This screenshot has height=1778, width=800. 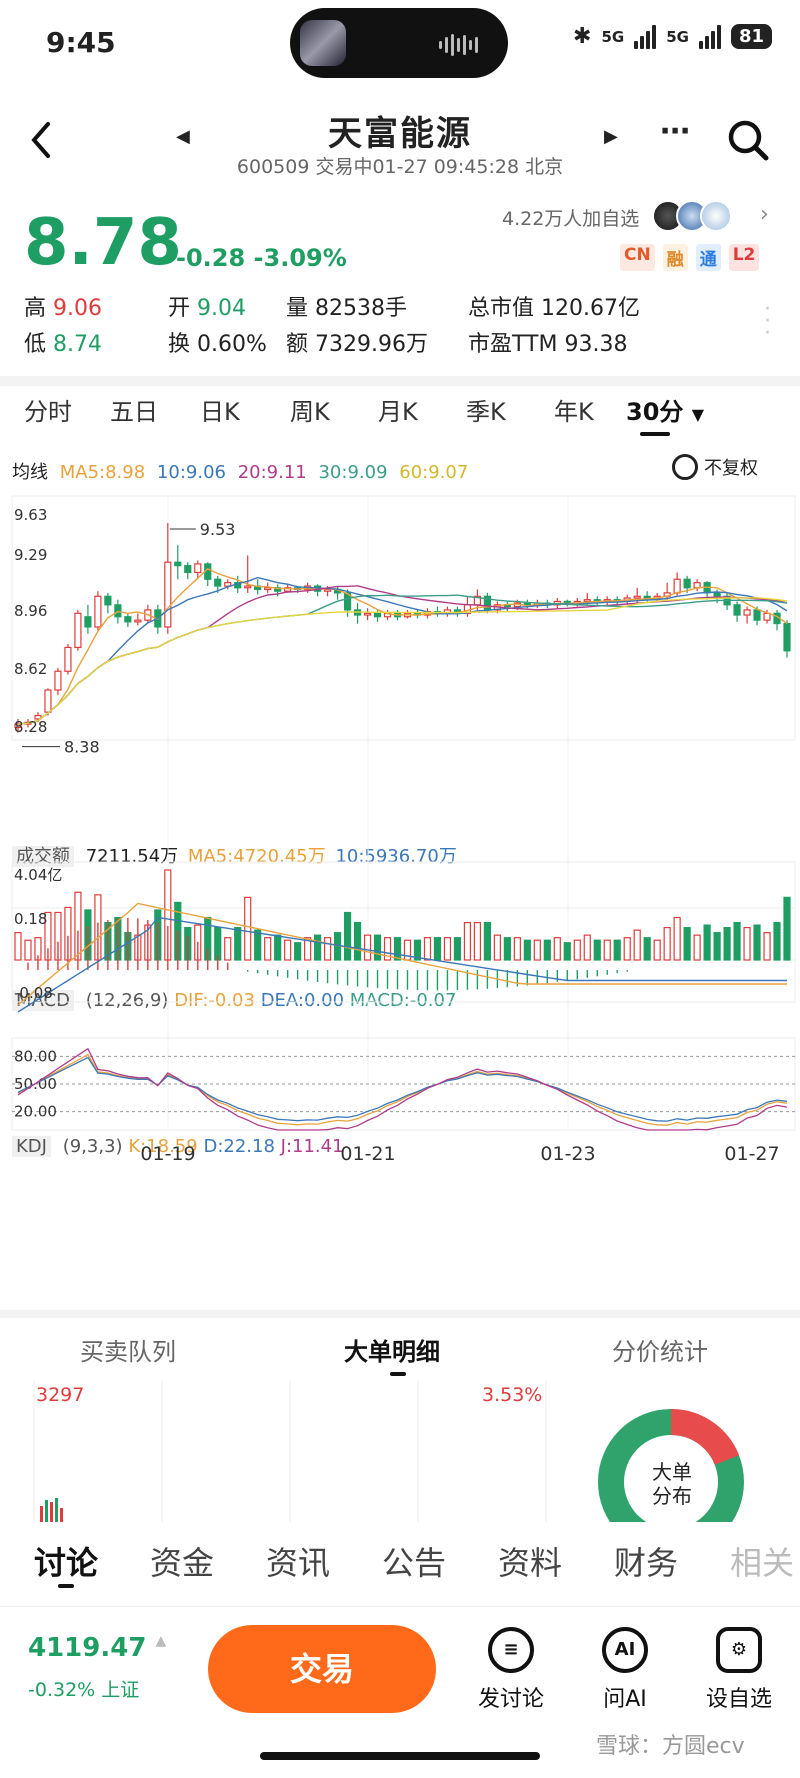 What do you see at coordinates (30, 472) in the screenshot?
I see `ma-label: 均线` at bounding box center [30, 472].